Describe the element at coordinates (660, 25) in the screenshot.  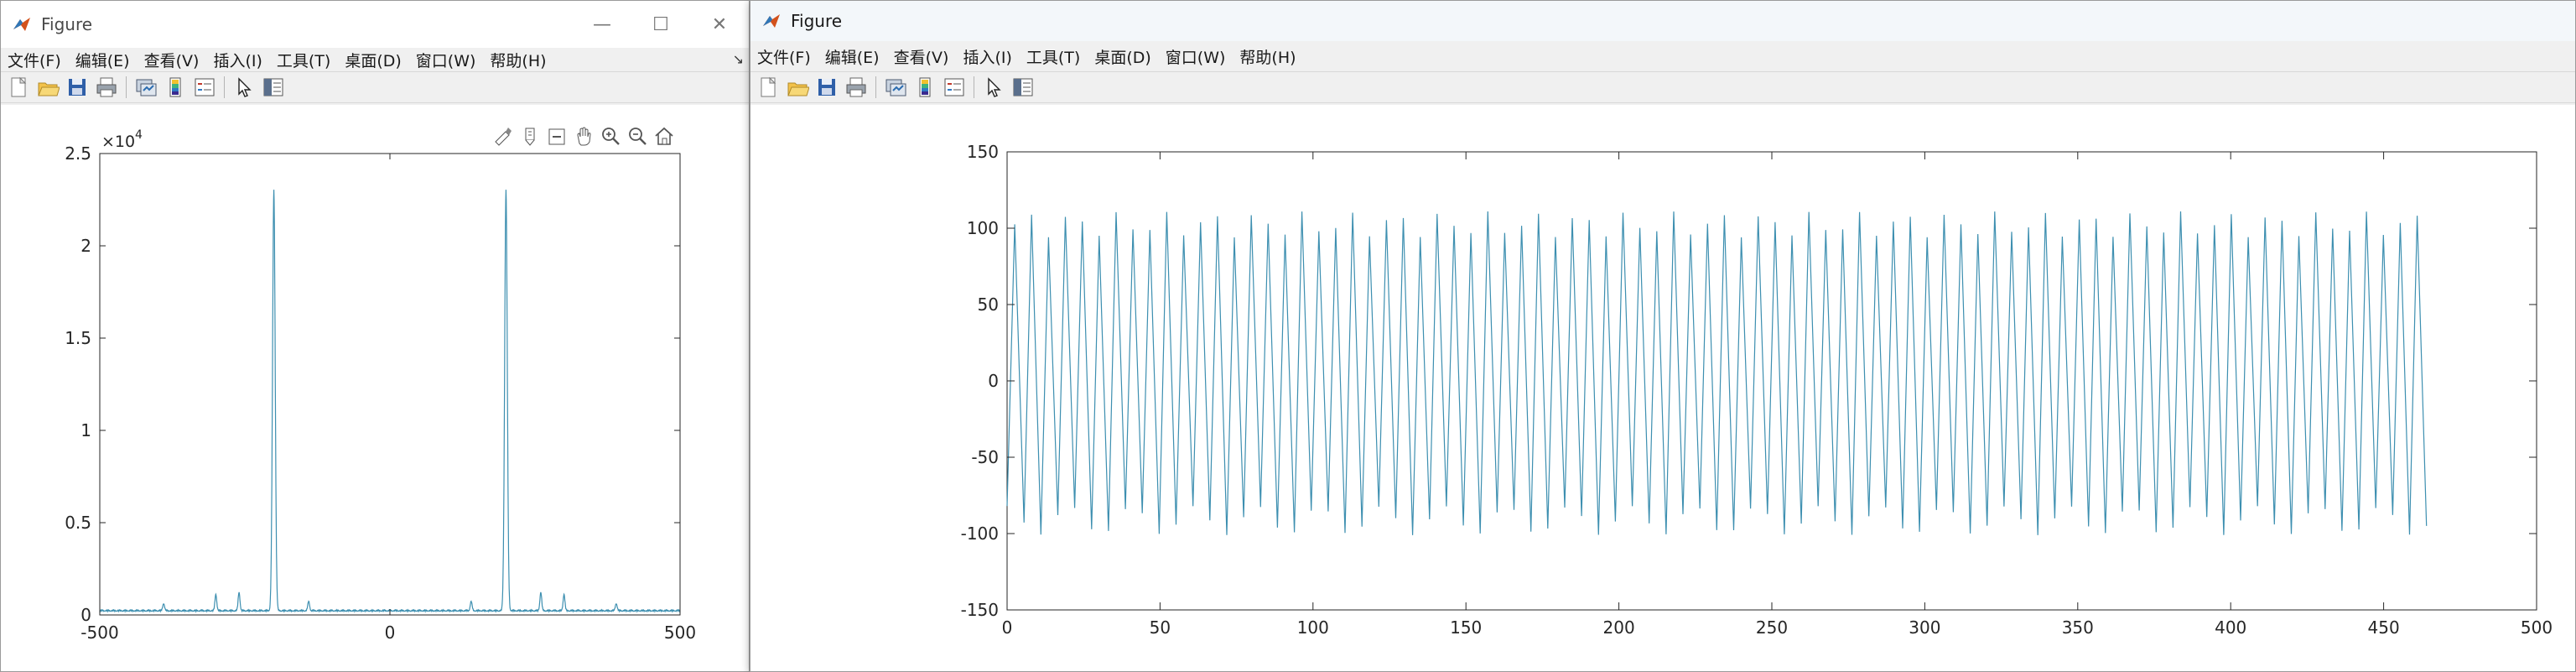
I see `maximize-button: ☐` at that location.